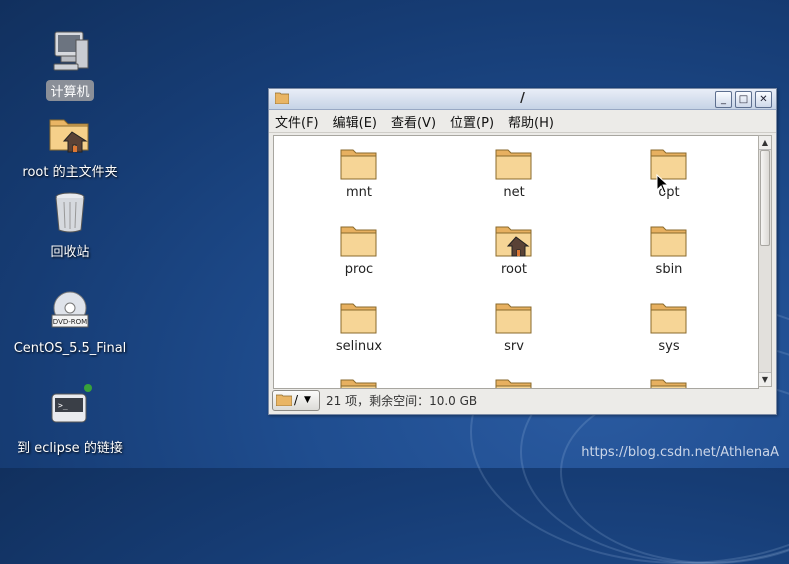  Describe the element at coordinates (297, 121) in the screenshot. I see `menu-file: 文件(F)` at that location.